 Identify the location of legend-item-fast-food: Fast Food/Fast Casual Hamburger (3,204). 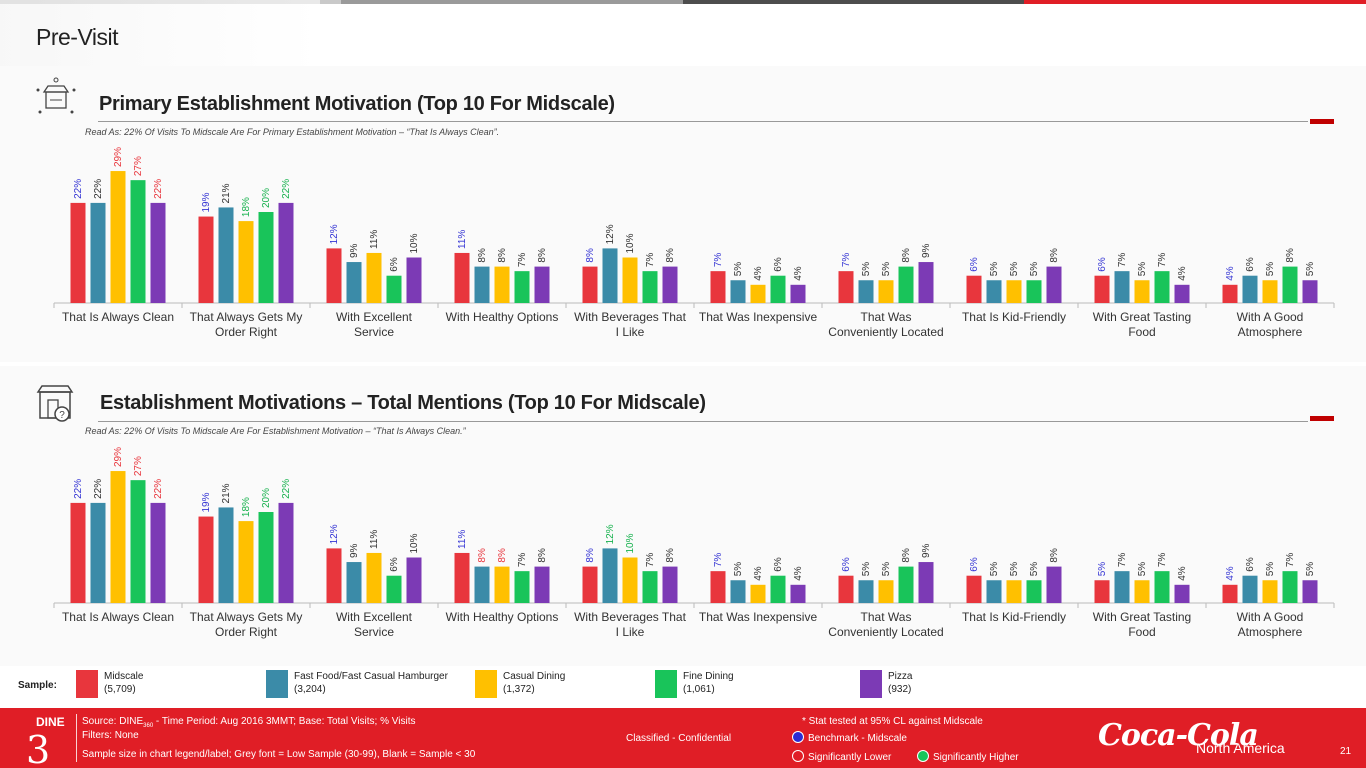
(357, 685).